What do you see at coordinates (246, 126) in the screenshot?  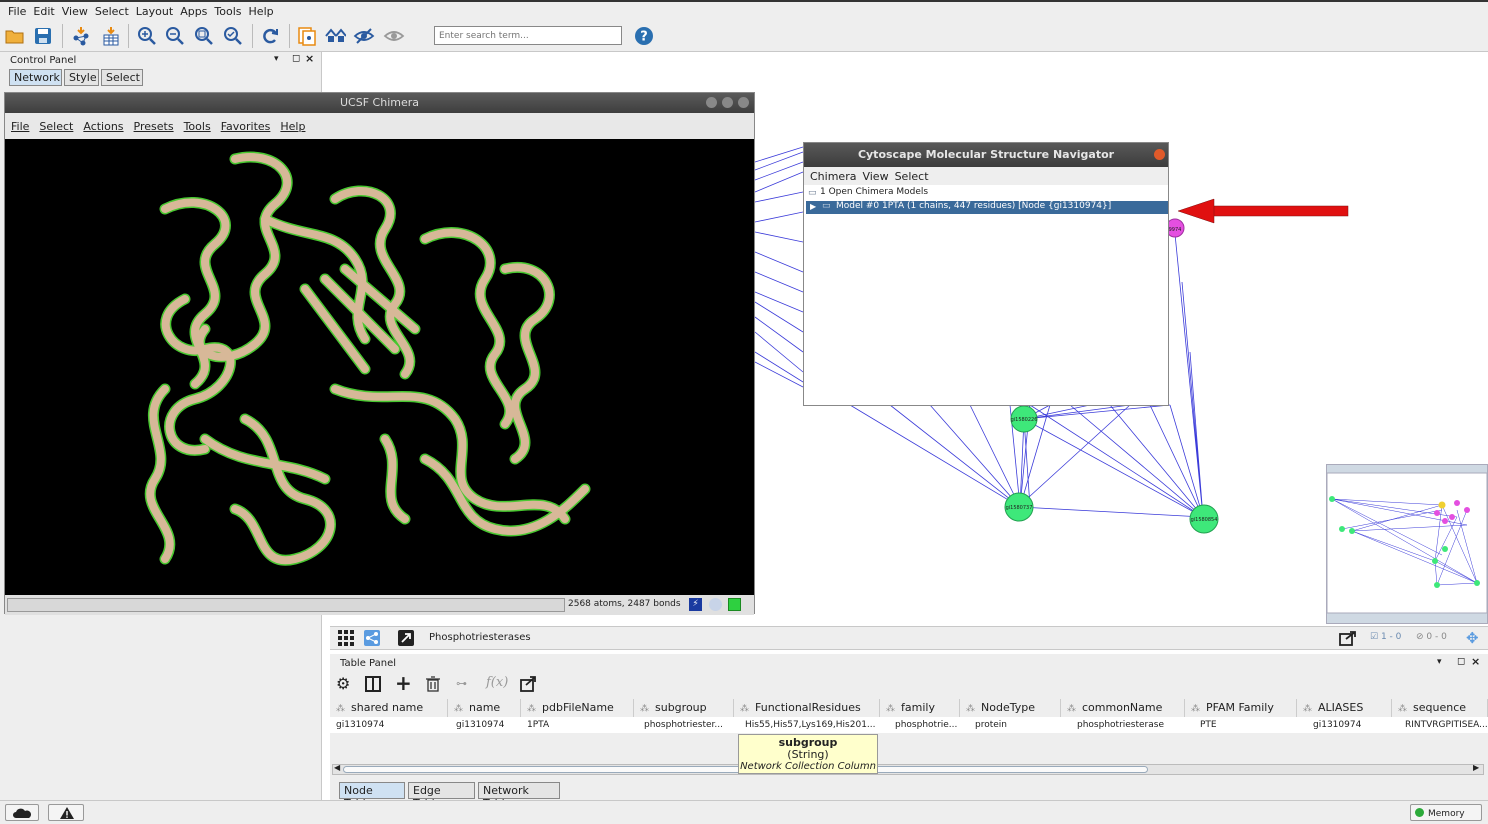 I see `chimera-menu-favorites: Favorites` at bounding box center [246, 126].